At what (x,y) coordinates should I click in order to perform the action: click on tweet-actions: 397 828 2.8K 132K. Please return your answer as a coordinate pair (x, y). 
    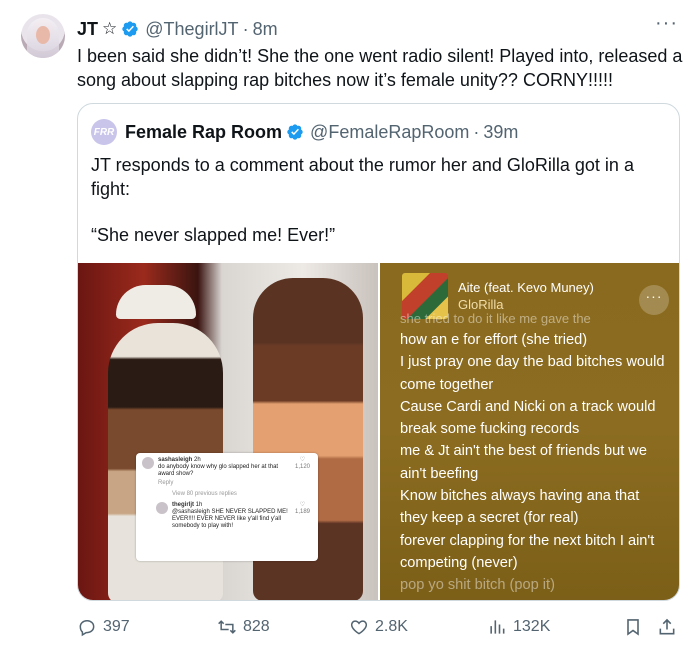
    Looking at the image, I should click on (382, 627).